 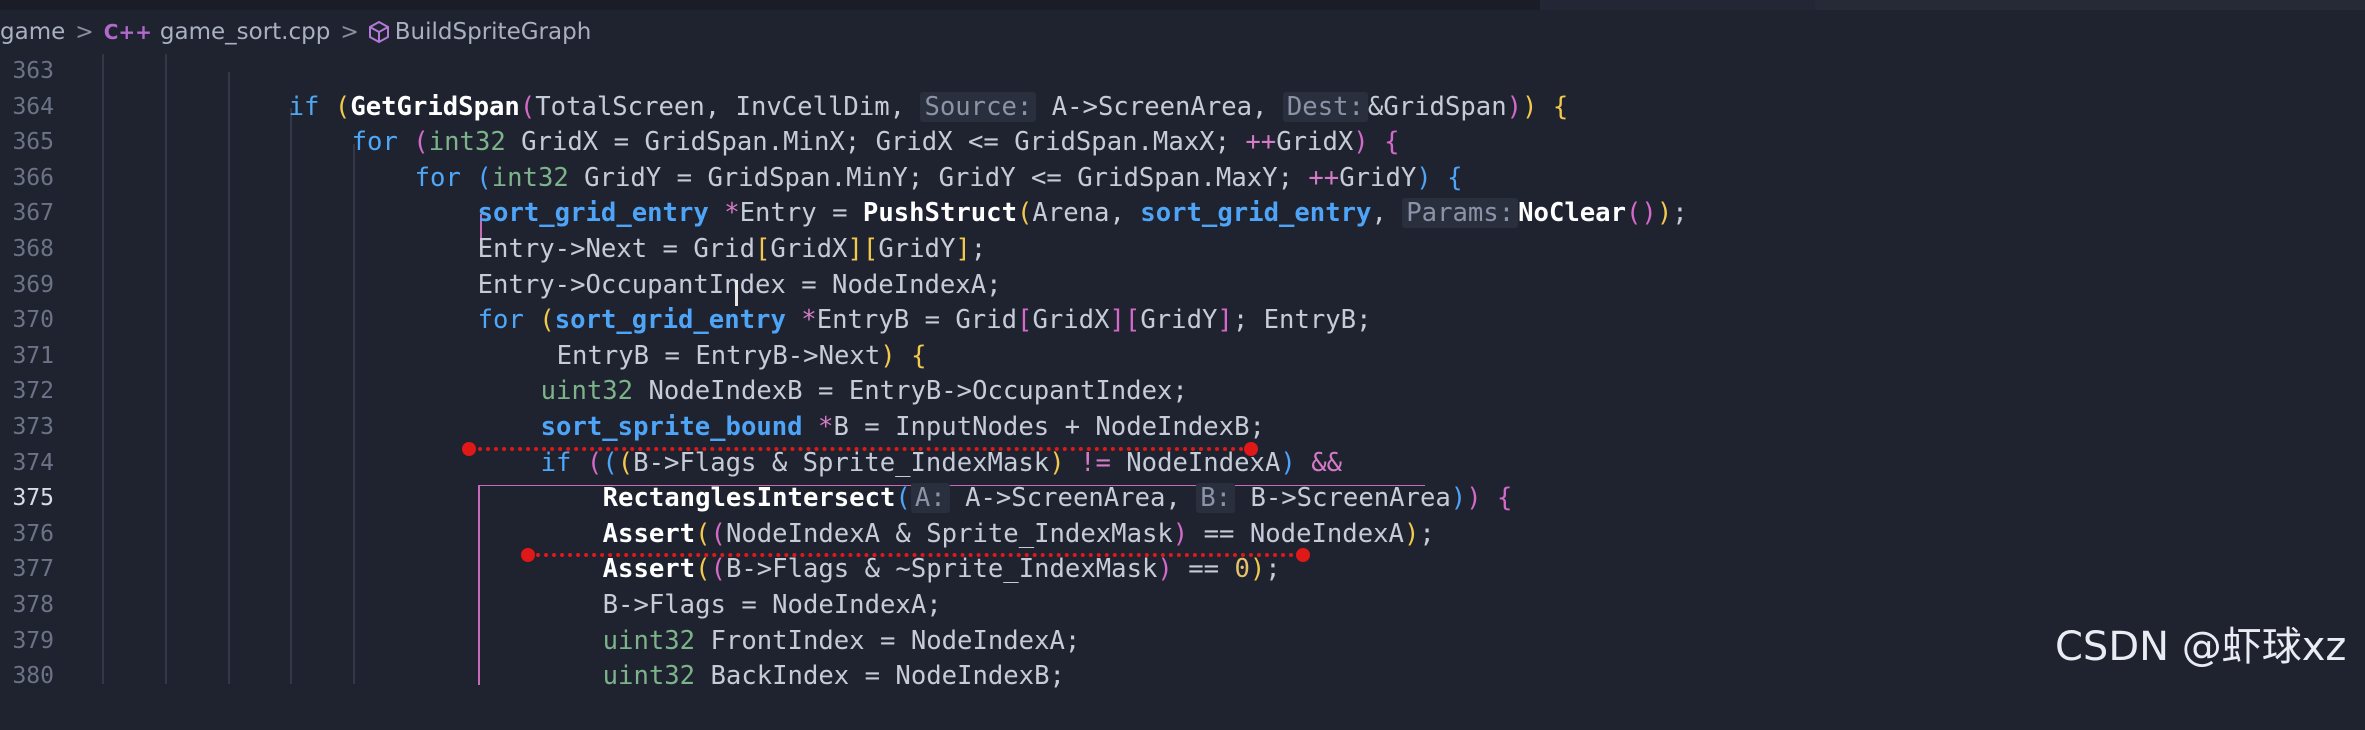 I want to click on line-number: 377, so click(x=33, y=569).